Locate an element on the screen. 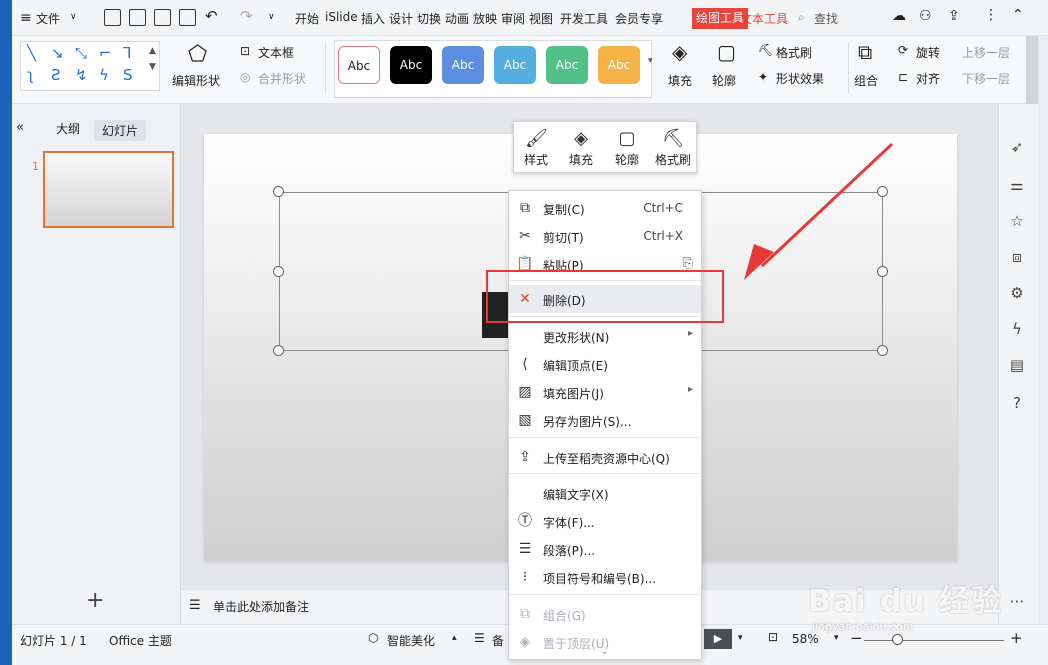 The width and height of the screenshot is (1048, 665). print-icon is located at coordinates (162, 17).